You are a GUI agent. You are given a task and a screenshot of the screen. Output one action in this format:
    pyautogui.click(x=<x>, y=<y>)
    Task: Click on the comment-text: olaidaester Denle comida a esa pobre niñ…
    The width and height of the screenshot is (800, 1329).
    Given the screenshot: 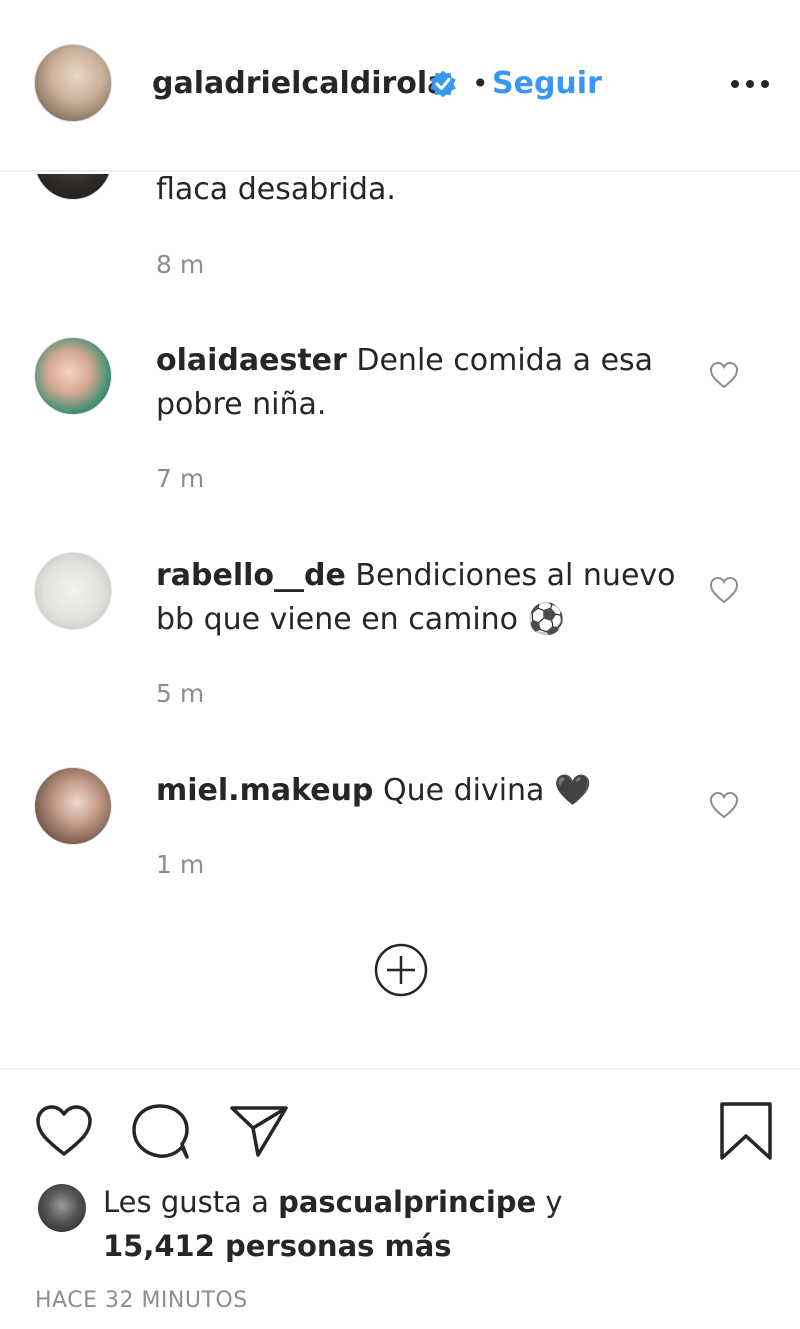 What is the action you would take?
    pyautogui.click(x=416, y=383)
    